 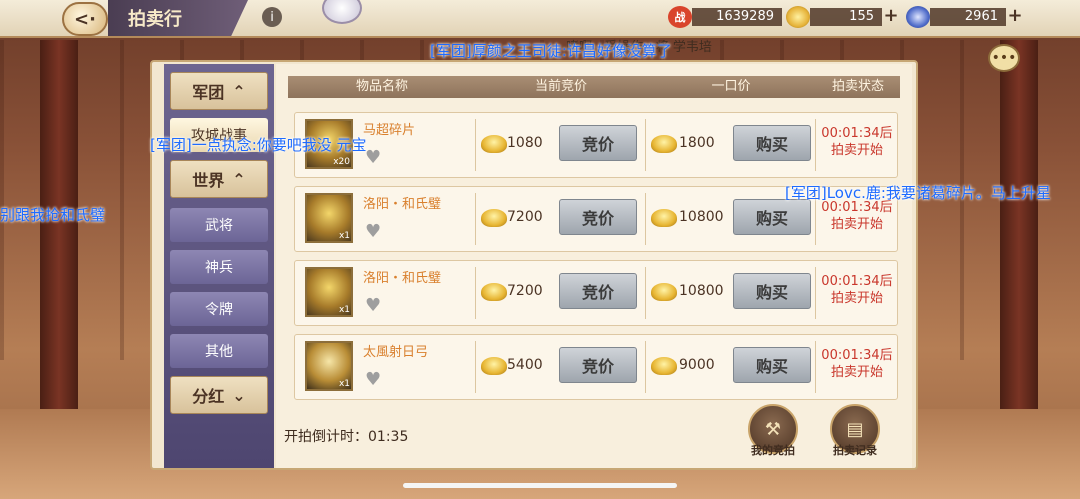 I want to click on sidebar-item-label: 军团, so click(x=208, y=92).